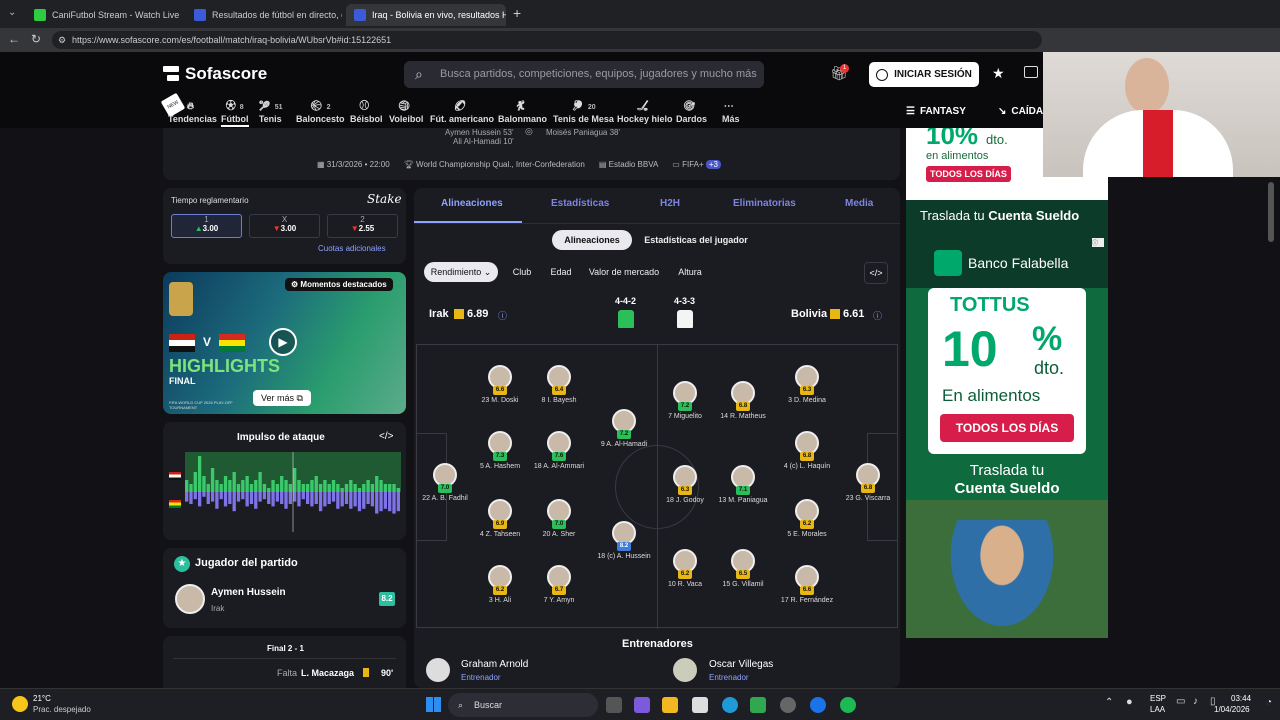  What do you see at coordinates (1031, 72) in the screenshot?
I see `tv-icon` at bounding box center [1031, 72].